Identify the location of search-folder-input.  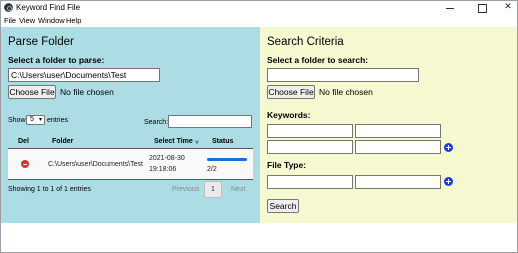
(343, 75).